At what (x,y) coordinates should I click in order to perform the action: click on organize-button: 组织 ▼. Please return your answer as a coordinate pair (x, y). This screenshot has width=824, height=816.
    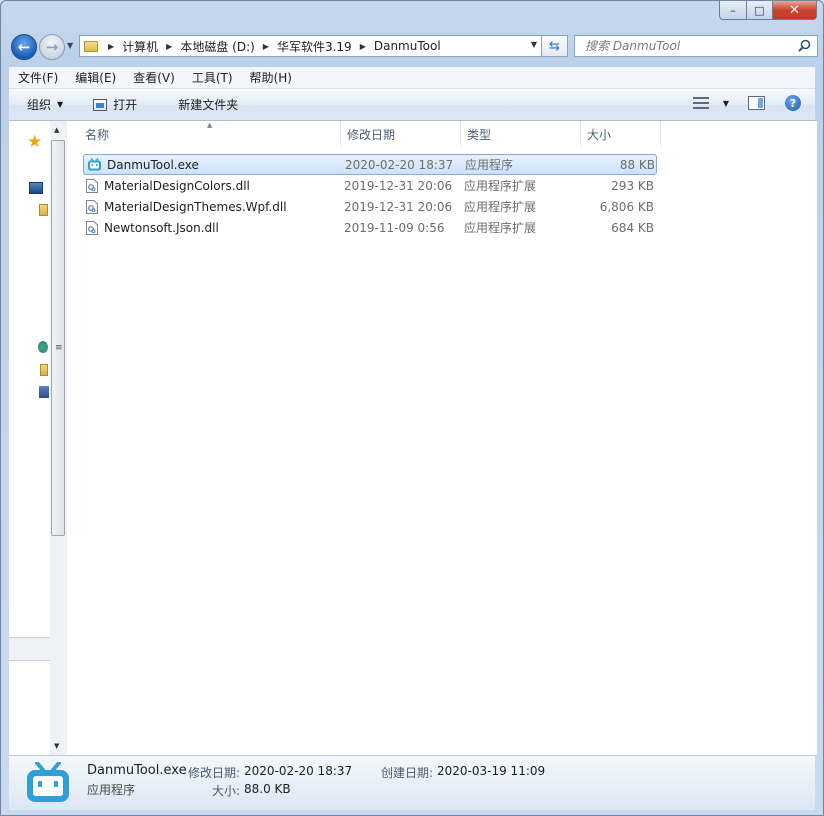
    Looking at the image, I should click on (45, 104).